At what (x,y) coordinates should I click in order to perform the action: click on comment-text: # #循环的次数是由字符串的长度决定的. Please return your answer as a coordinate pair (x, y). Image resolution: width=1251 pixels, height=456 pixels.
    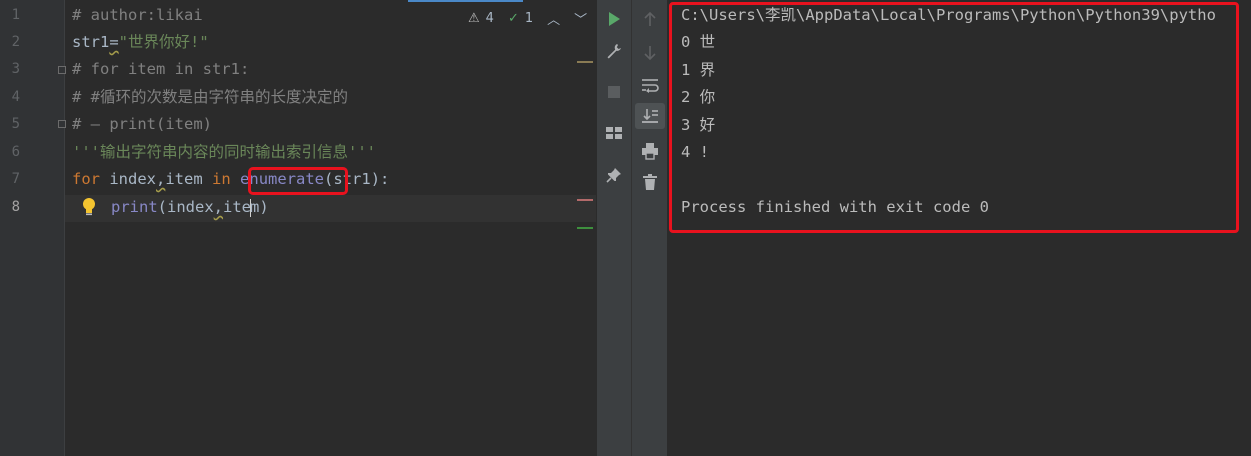
    Looking at the image, I should click on (210, 97).